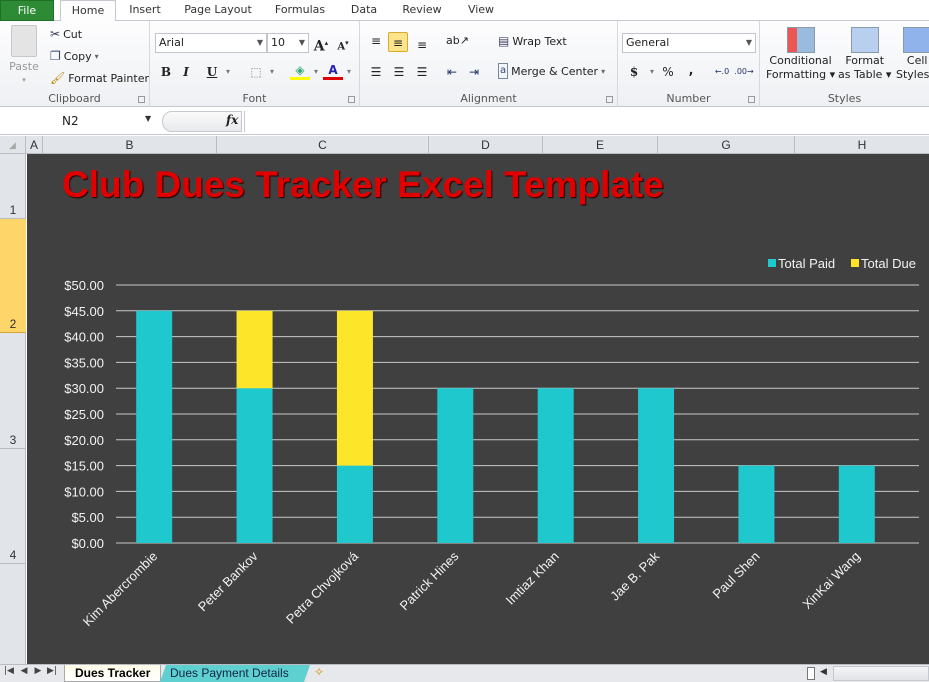 The height and width of the screenshot is (682, 929). I want to click on tab-insert: Insert, so click(145, 10).